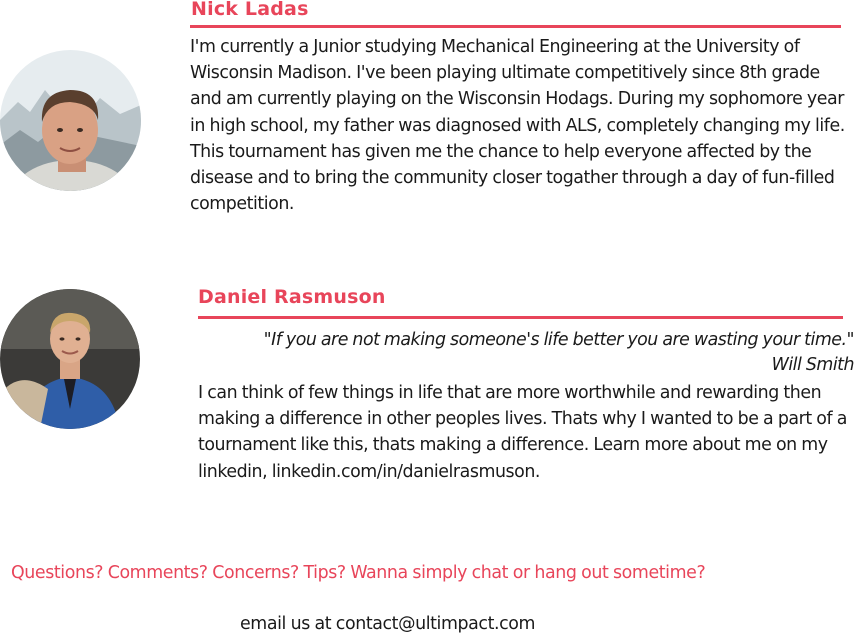 This screenshot has width=854, height=638. I want to click on avatar-nick-ladas, so click(70, 120).